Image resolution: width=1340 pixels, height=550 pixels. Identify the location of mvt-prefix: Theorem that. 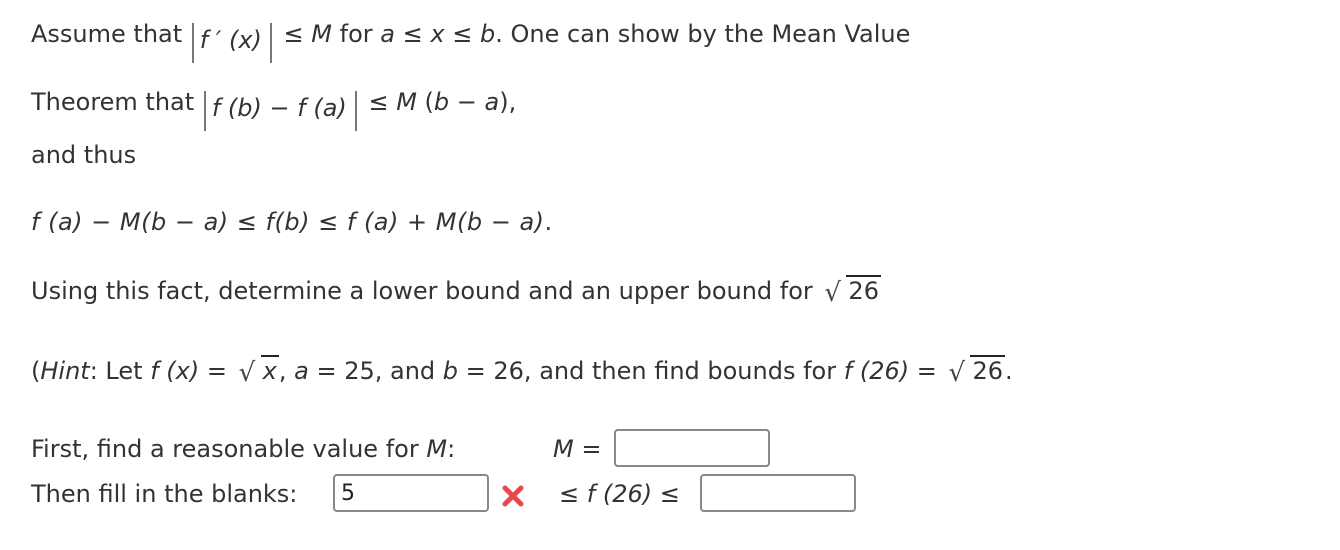
(113, 102).